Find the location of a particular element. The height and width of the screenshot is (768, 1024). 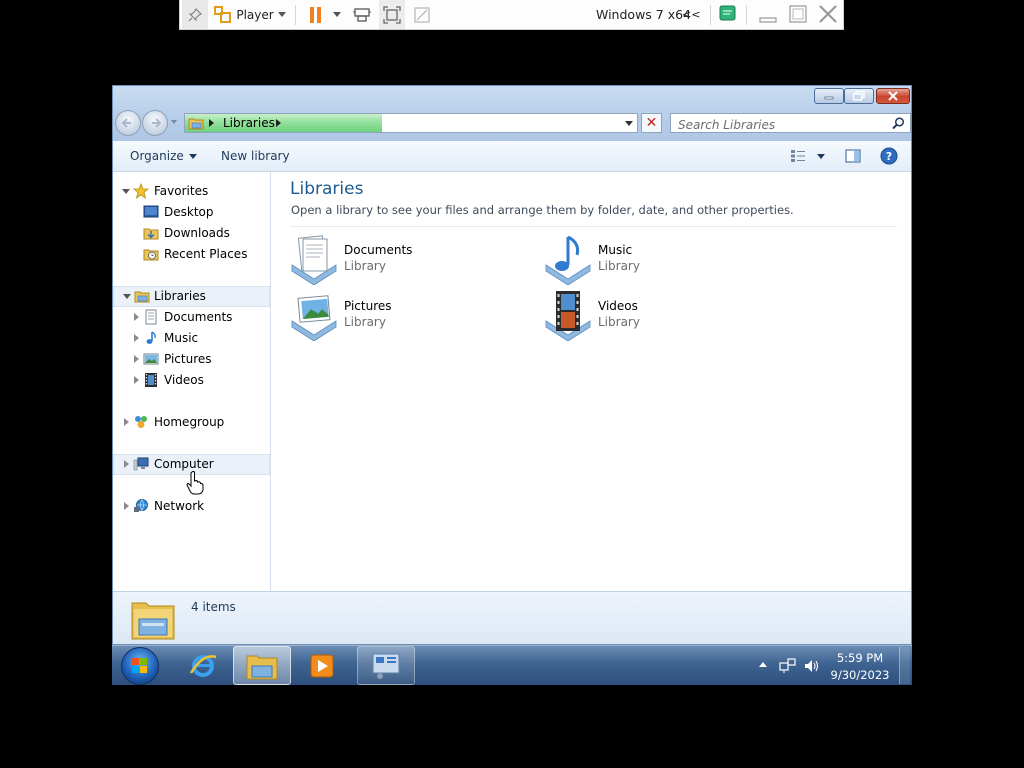

library-name: Music is located at coordinates (615, 250).